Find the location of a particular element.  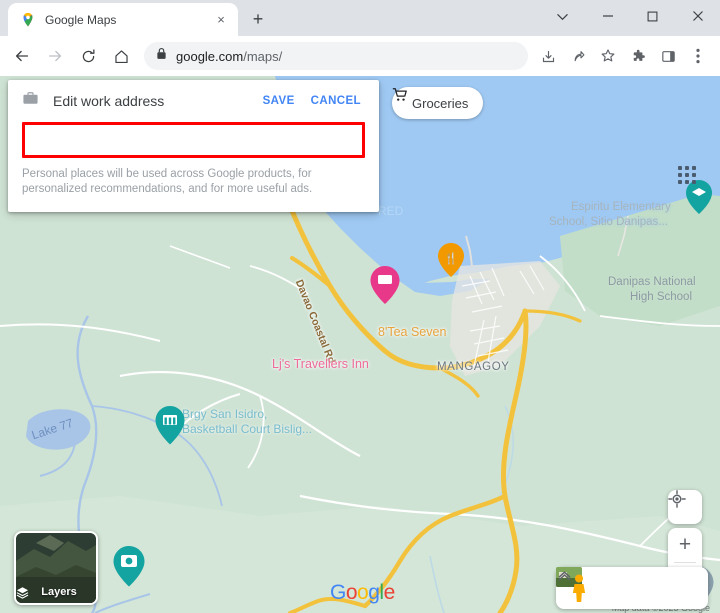

logo-letter: g is located at coordinates (374, 592).